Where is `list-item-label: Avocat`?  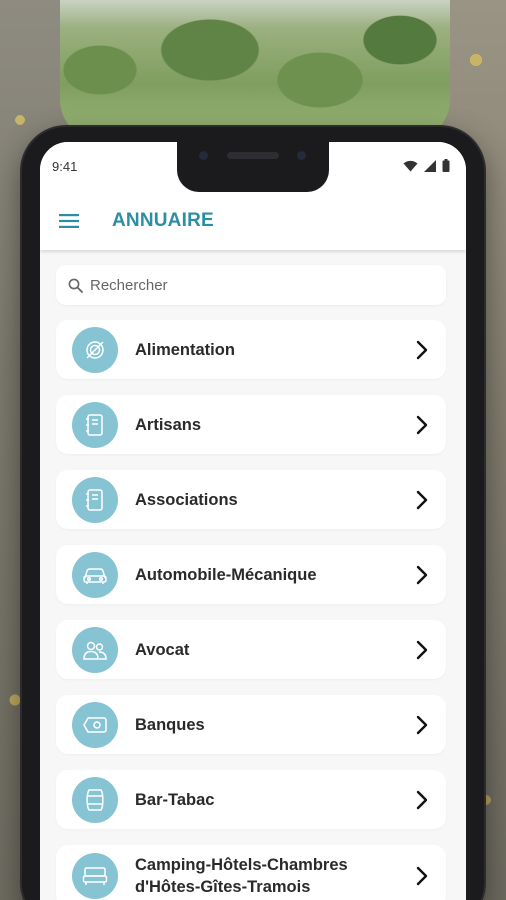 list-item-label: Avocat is located at coordinates (162, 649).